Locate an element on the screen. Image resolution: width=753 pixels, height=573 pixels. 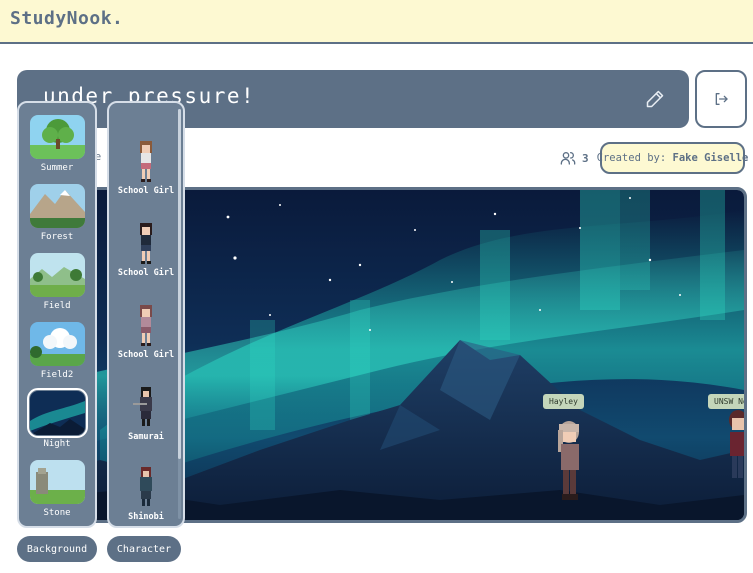
player-name-tag: UNSW No is located at coordinates (726, 401).